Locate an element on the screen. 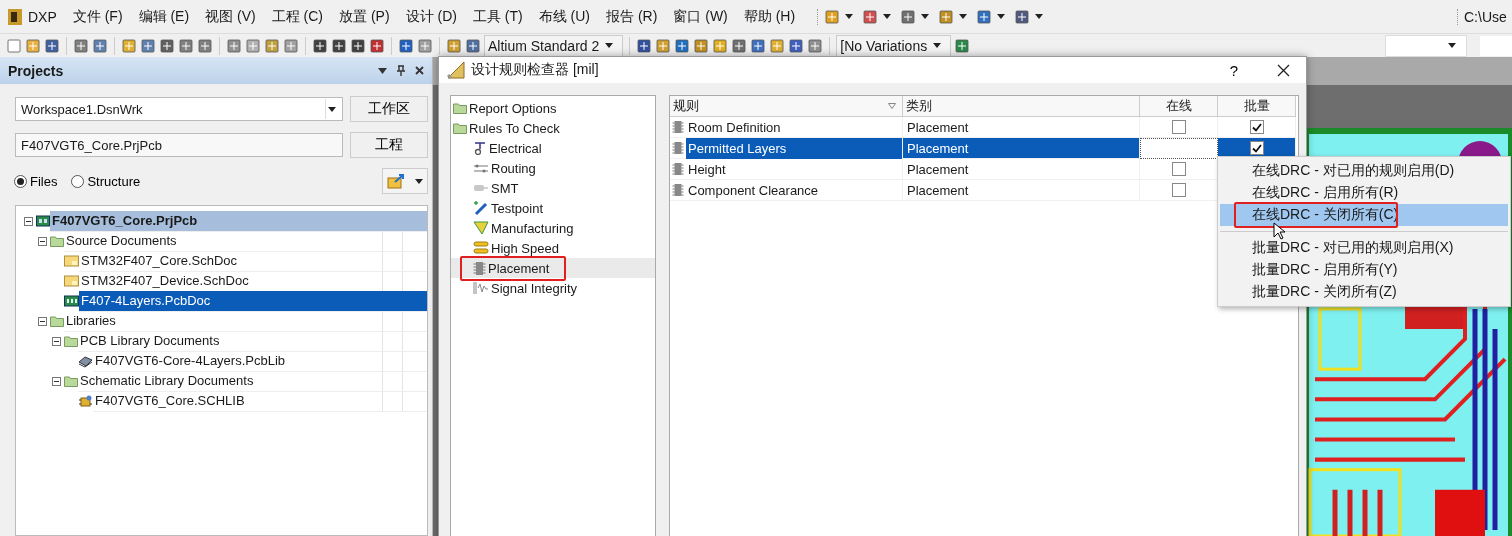 The image size is (1512, 536). project-field: F407VGT6_Core.PrjPcb is located at coordinates (179, 145).